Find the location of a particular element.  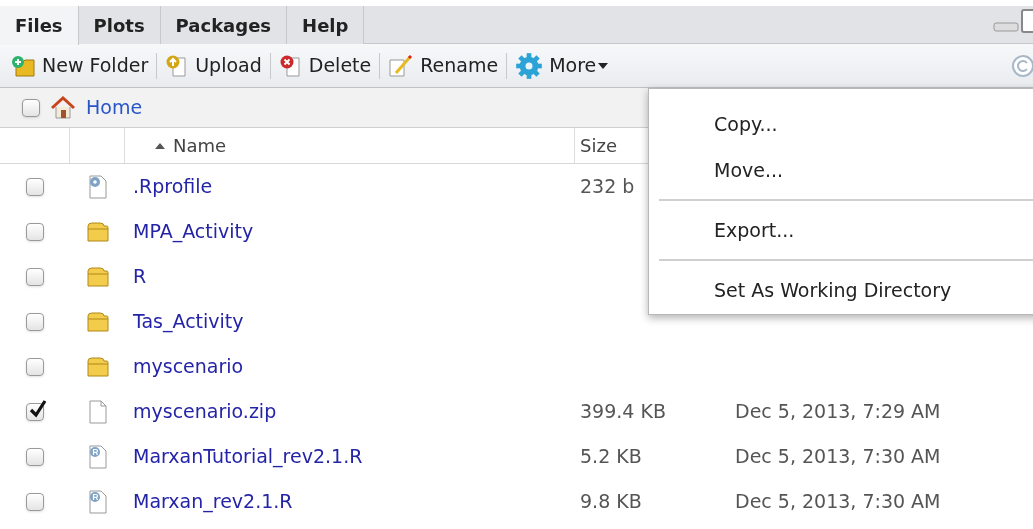

refresh-icon is located at coordinates (1022, 65).